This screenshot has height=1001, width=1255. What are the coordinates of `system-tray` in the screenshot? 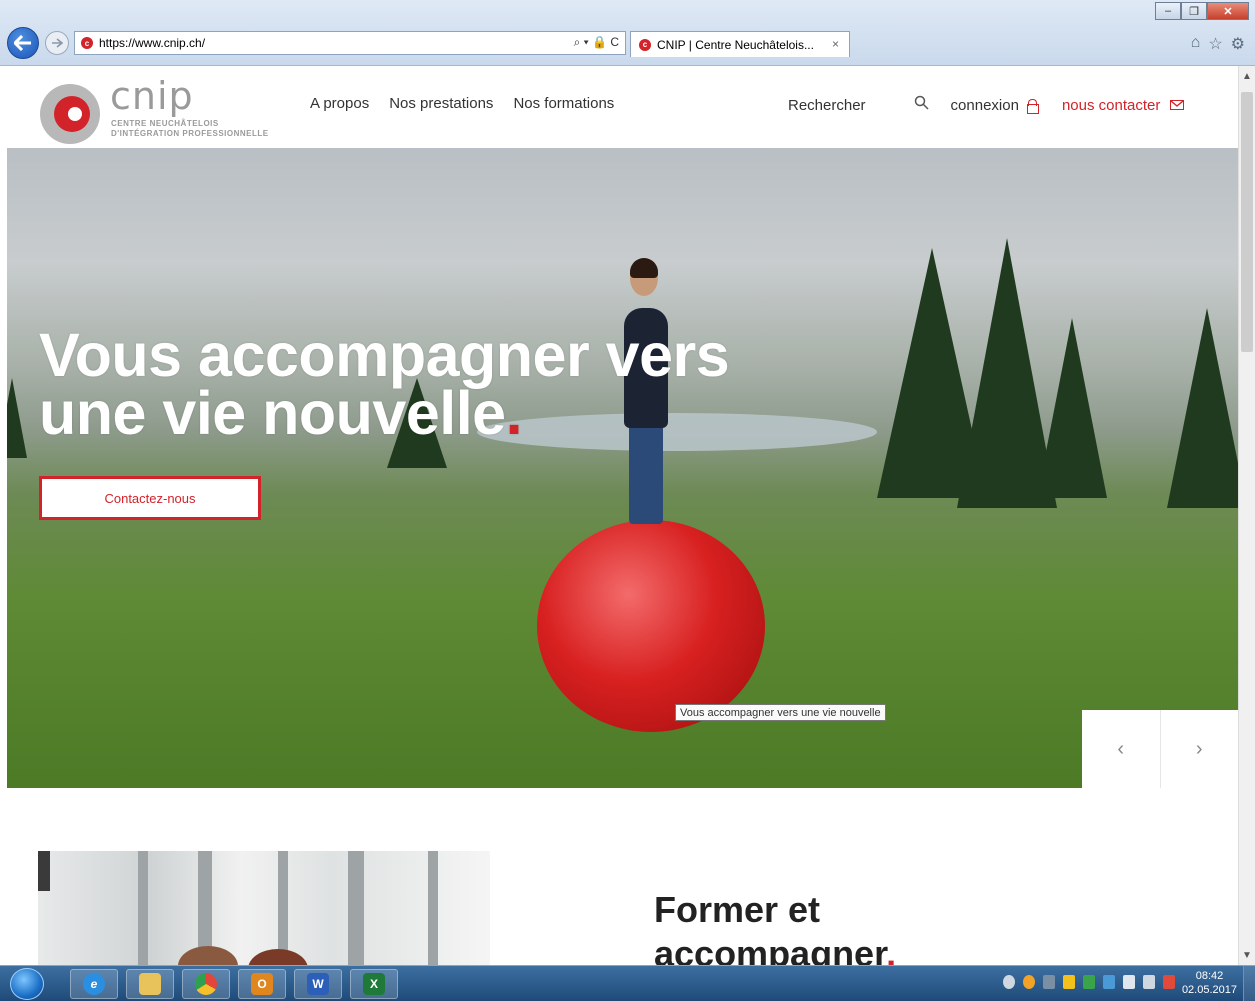 It's located at (1089, 982).